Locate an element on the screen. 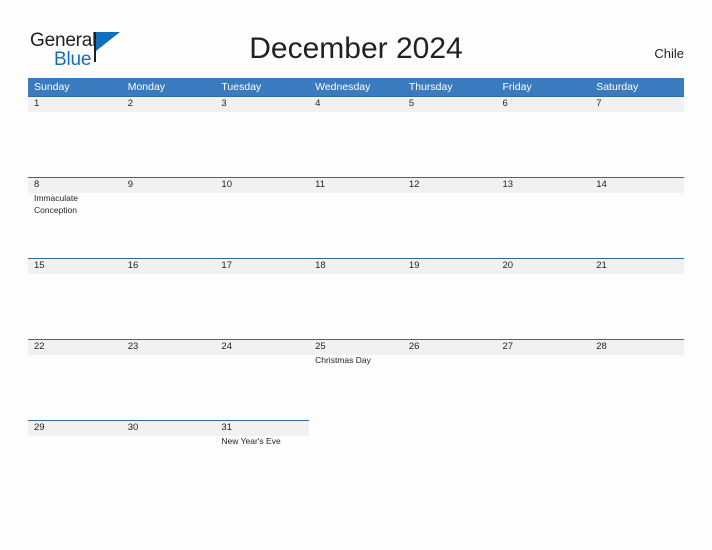 The height and width of the screenshot is (550, 712). day-number: 18 is located at coordinates (320, 265).